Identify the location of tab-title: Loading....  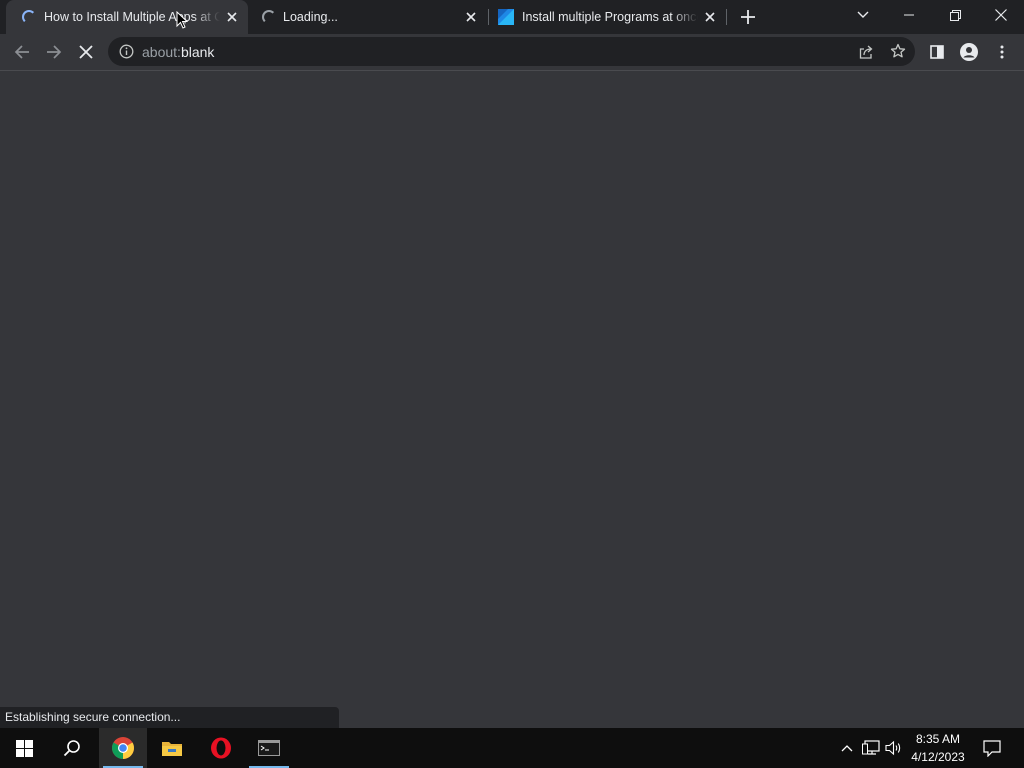
(310, 17).